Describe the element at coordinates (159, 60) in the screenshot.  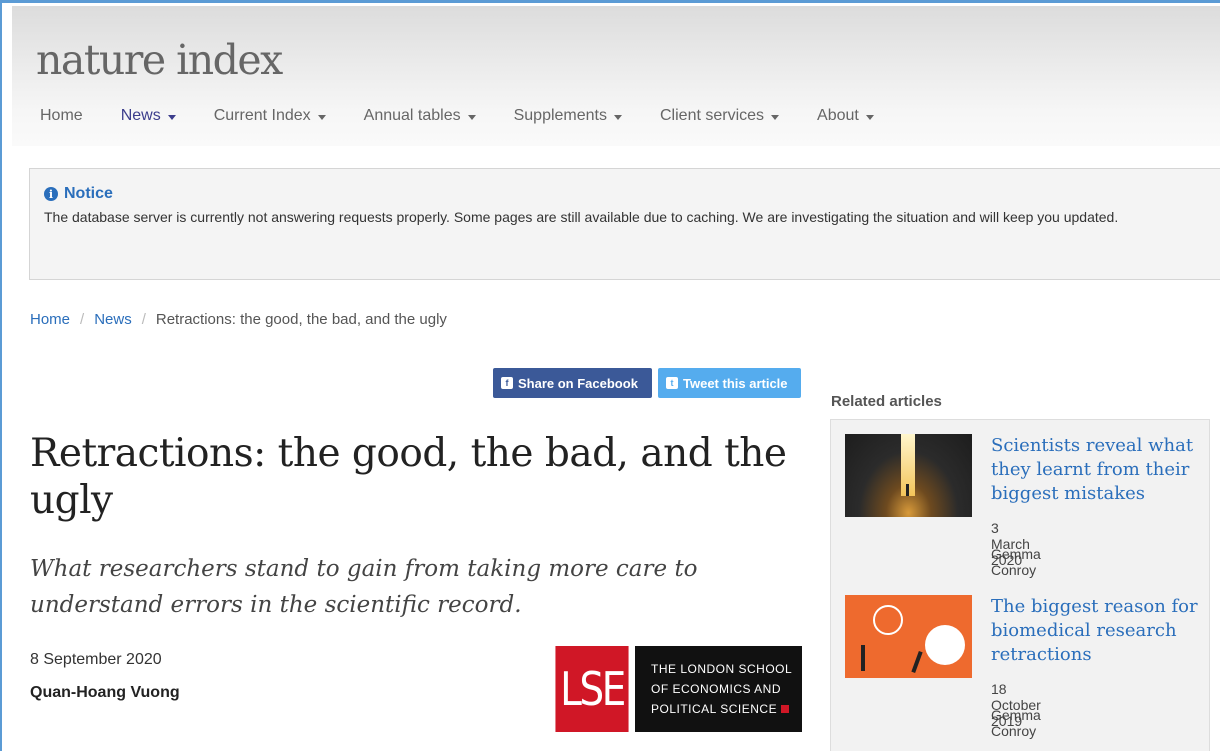
I see `nature-index-logo: nature index` at that location.